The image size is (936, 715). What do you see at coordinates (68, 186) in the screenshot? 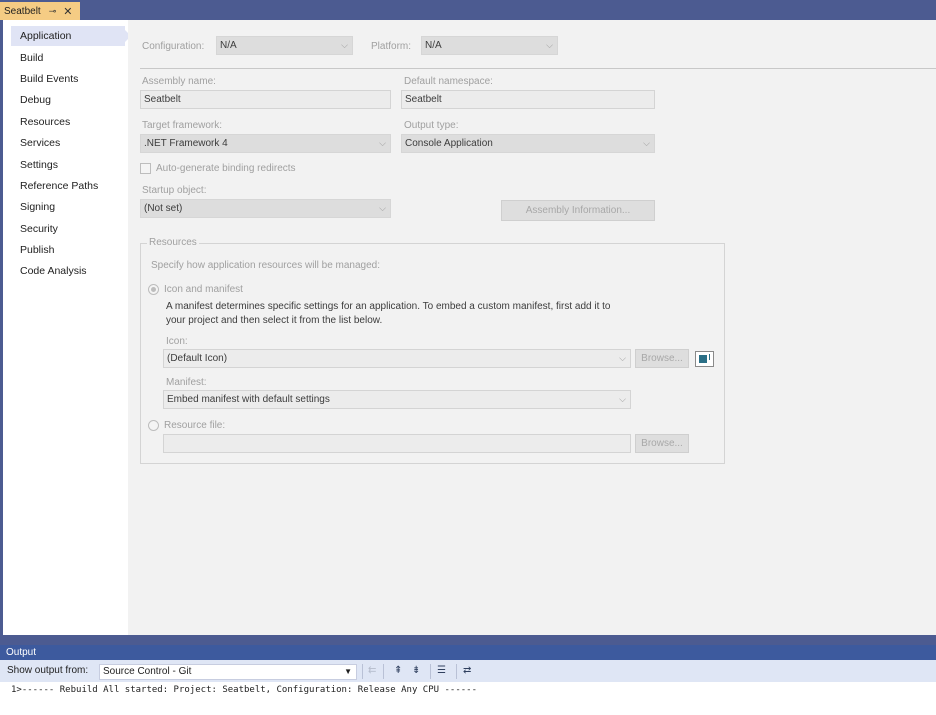
I see `nav-item-reference-paths: Reference Paths` at bounding box center [68, 186].